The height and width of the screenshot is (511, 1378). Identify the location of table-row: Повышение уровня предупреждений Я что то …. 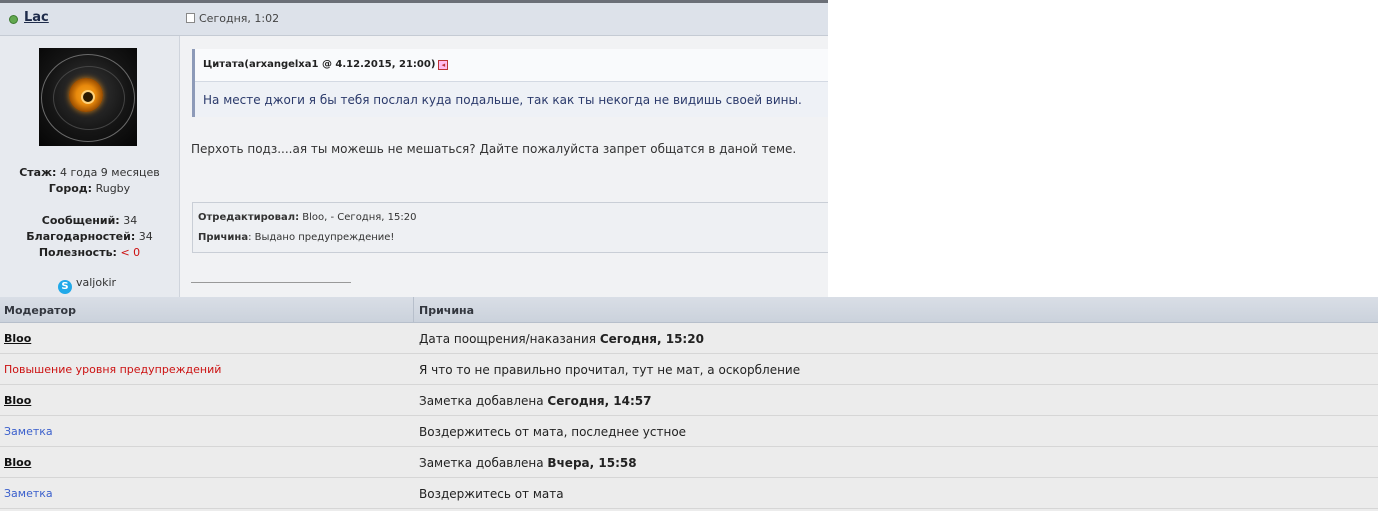
(689, 369).